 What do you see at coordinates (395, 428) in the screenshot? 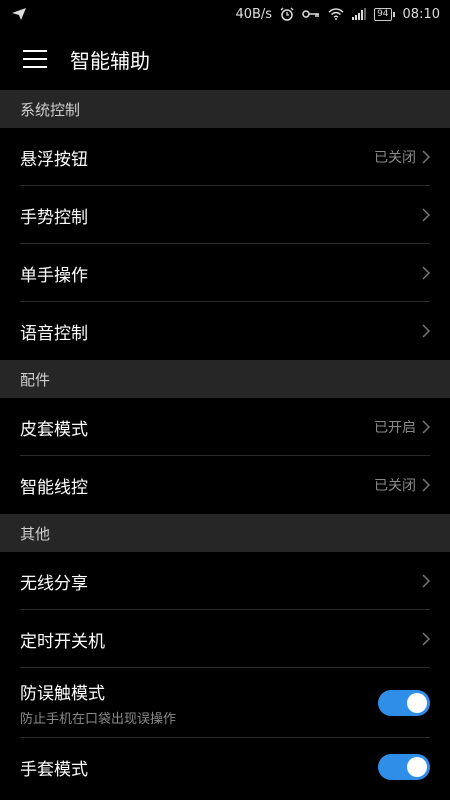
I see `item-status: 已开启` at bounding box center [395, 428].